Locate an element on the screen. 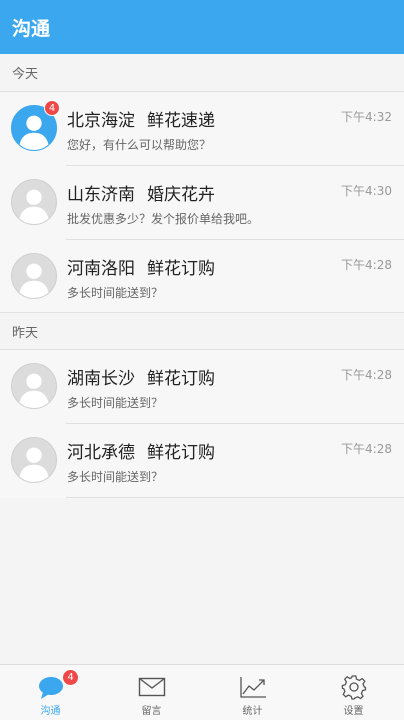  envelope-icon is located at coordinates (151, 687).